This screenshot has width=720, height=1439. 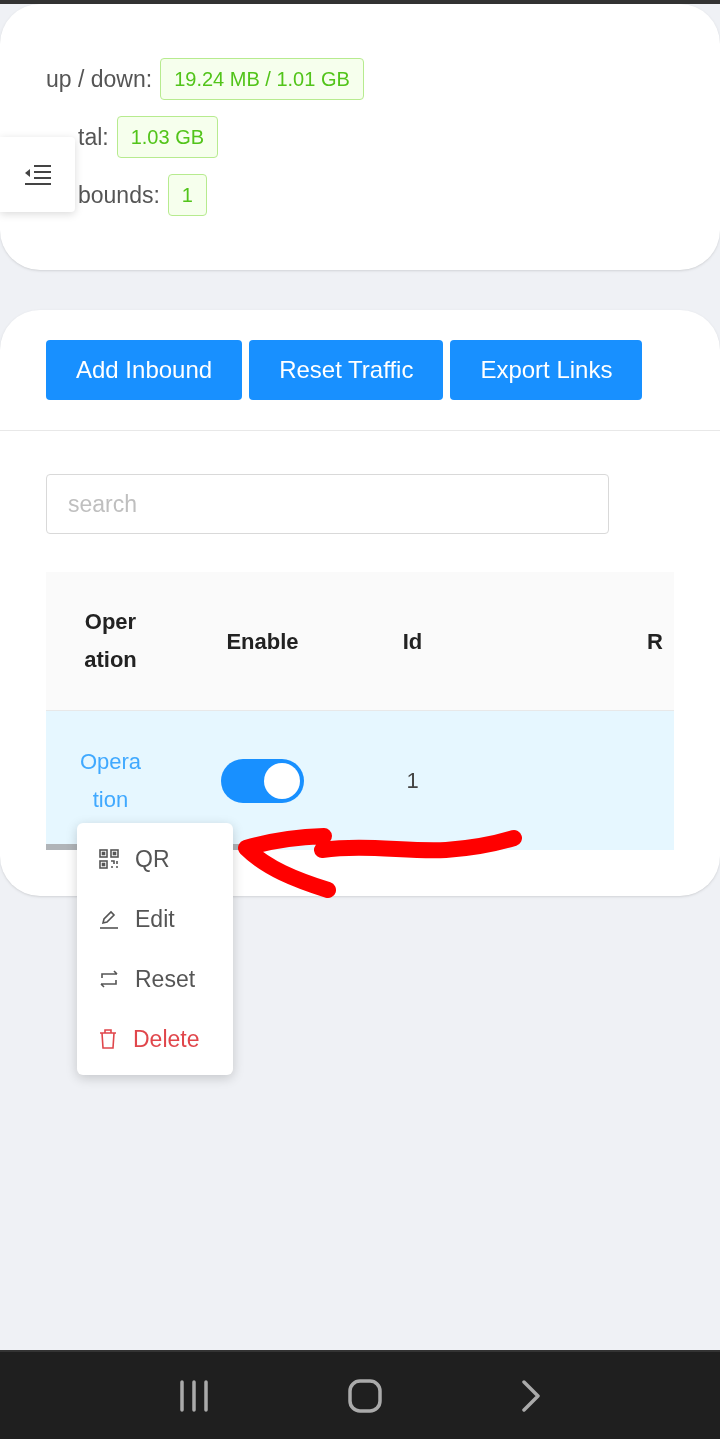 What do you see at coordinates (110, 641) in the screenshot?
I see `column-header: Operation` at bounding box center [110, 641].